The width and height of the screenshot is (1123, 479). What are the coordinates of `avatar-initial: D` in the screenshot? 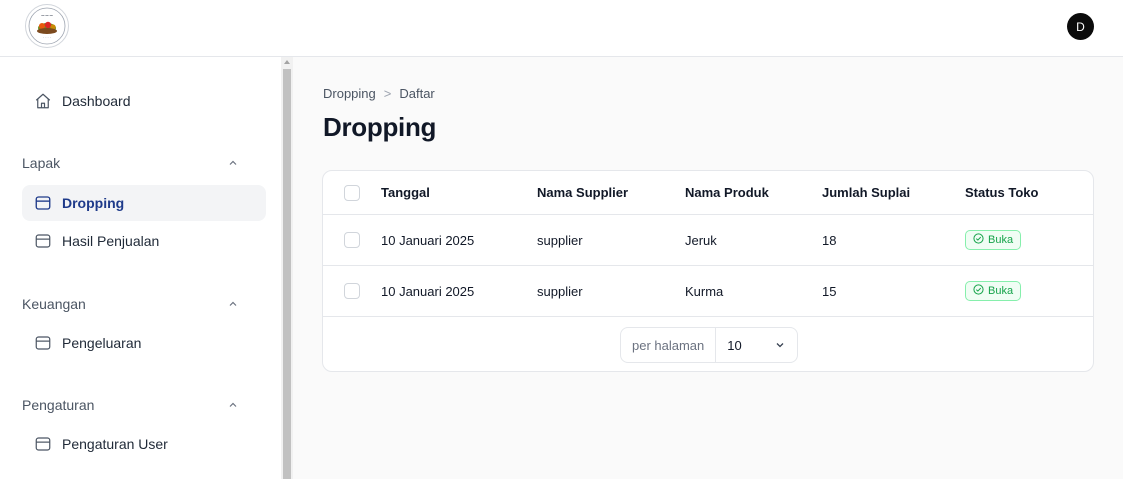 It's located at (1080, 26).